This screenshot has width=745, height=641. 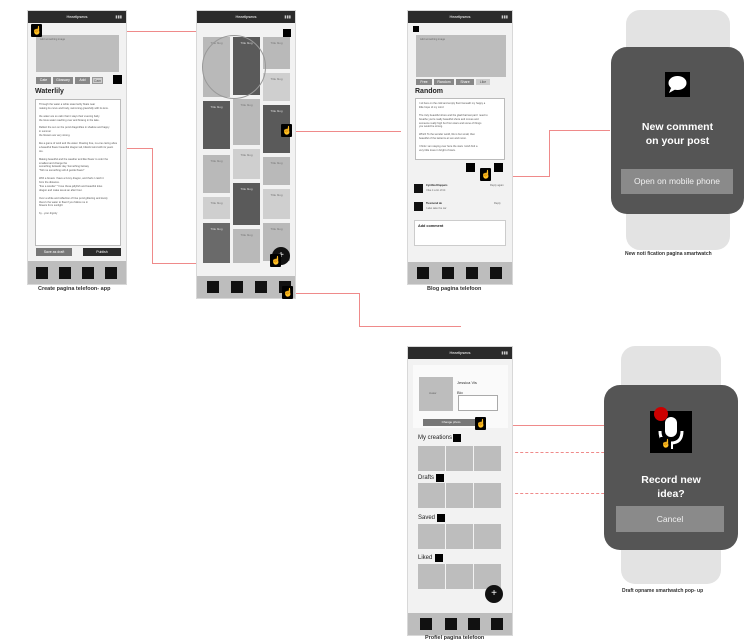 I want to click on menu-icon, so click(x=287, y=33).